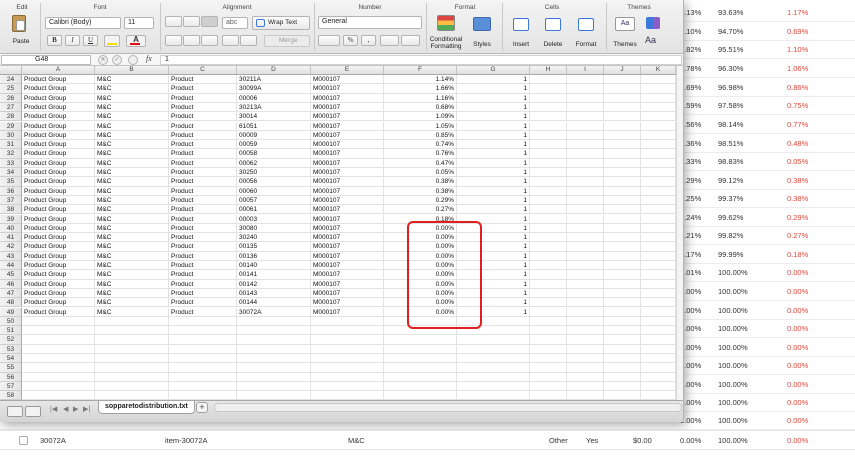 This screenshot has width=855, height=471. What do you see at coordinates (420, 135) in the screenshot?
I see `cell-percent: 0.85%` at bounding box center [420, 135].